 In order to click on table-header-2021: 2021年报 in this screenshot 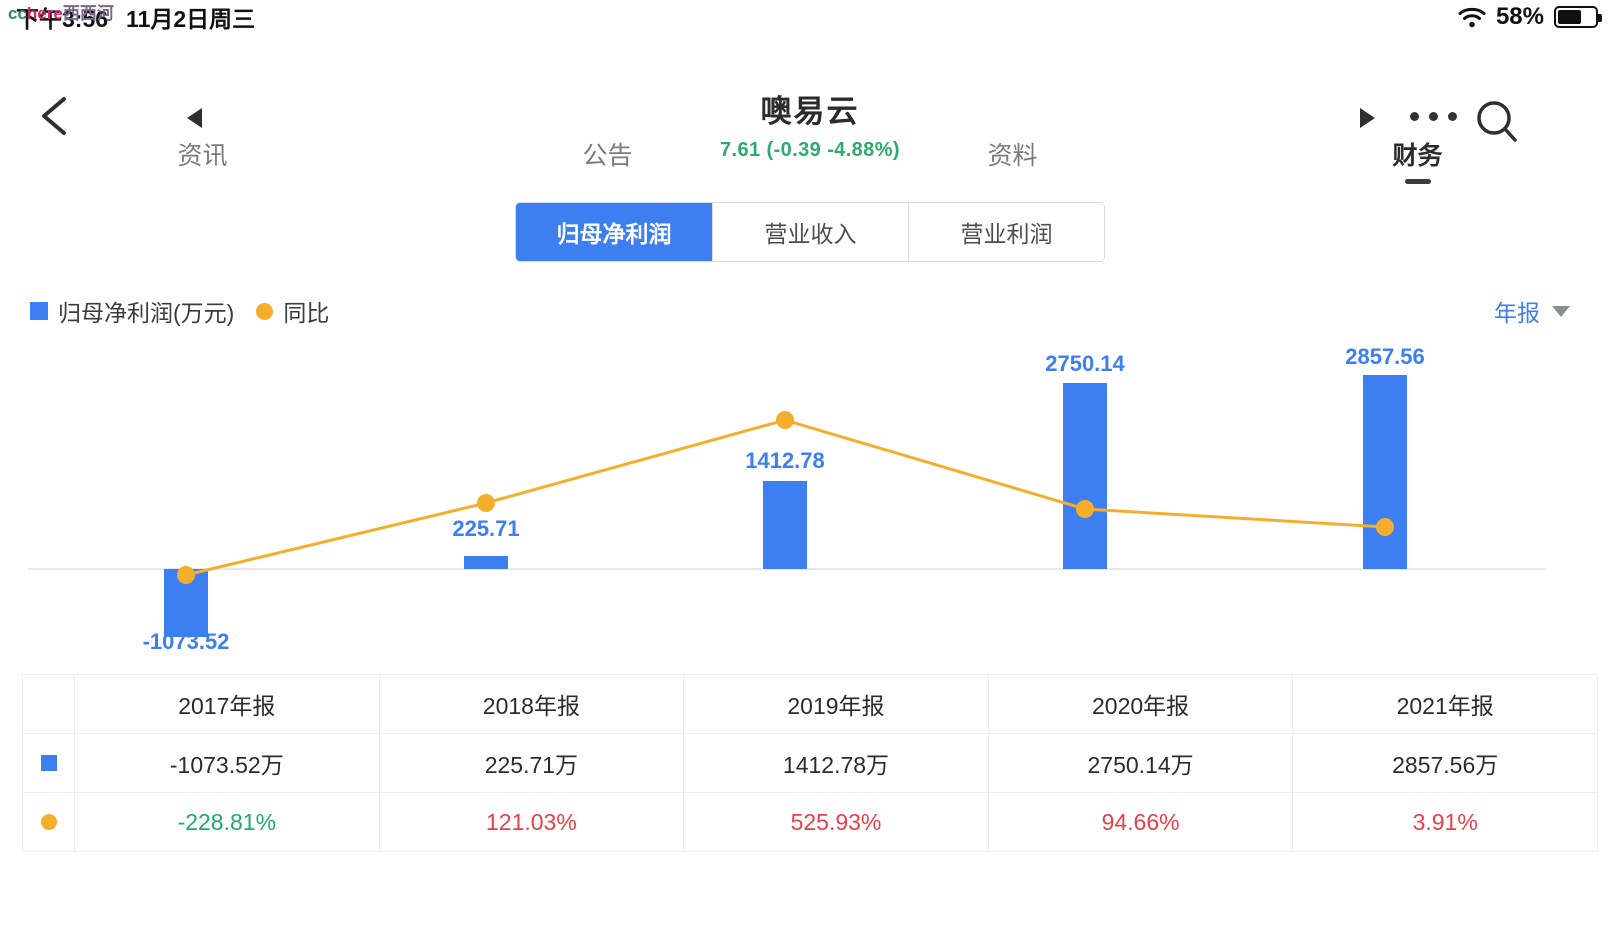, I will do `click(1445, 704)`.